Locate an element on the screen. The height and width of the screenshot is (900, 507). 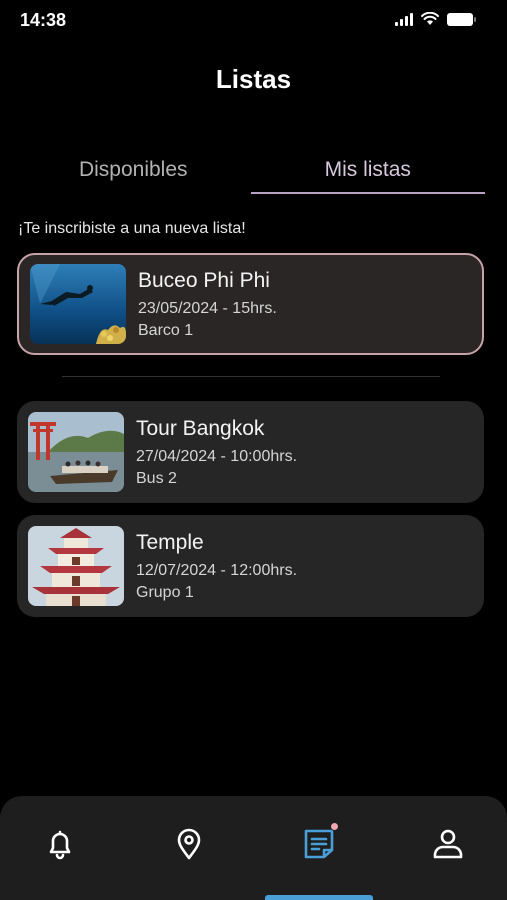
card-text: Temple 12/07/2024 - 12:00hrs. Grupo 1 is located at coordinates (216, 566).